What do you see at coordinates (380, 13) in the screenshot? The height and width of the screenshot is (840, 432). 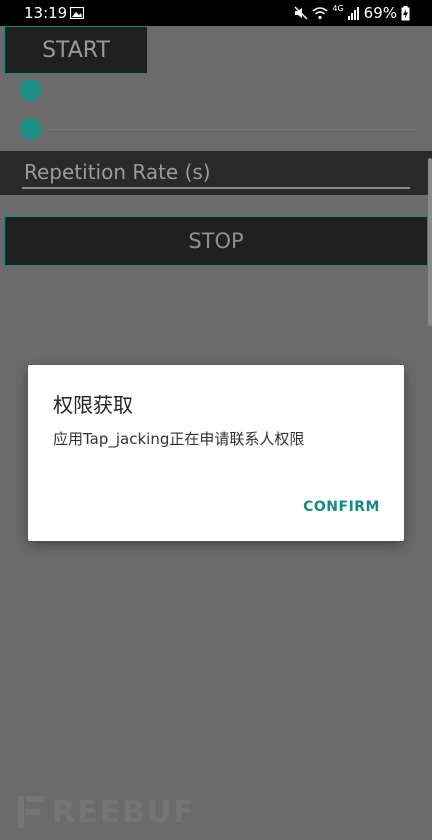 I see `battery-percent: 69%` at bounding box center [380, 13].